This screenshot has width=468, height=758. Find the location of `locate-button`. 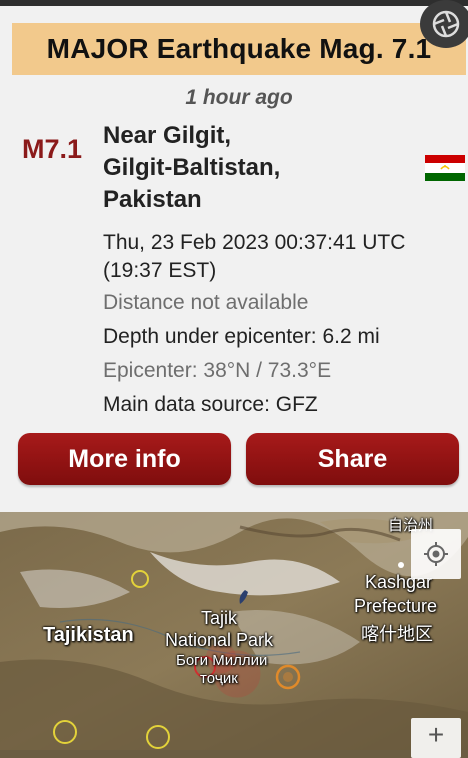

locate-button is located at coordinates (436, 554).